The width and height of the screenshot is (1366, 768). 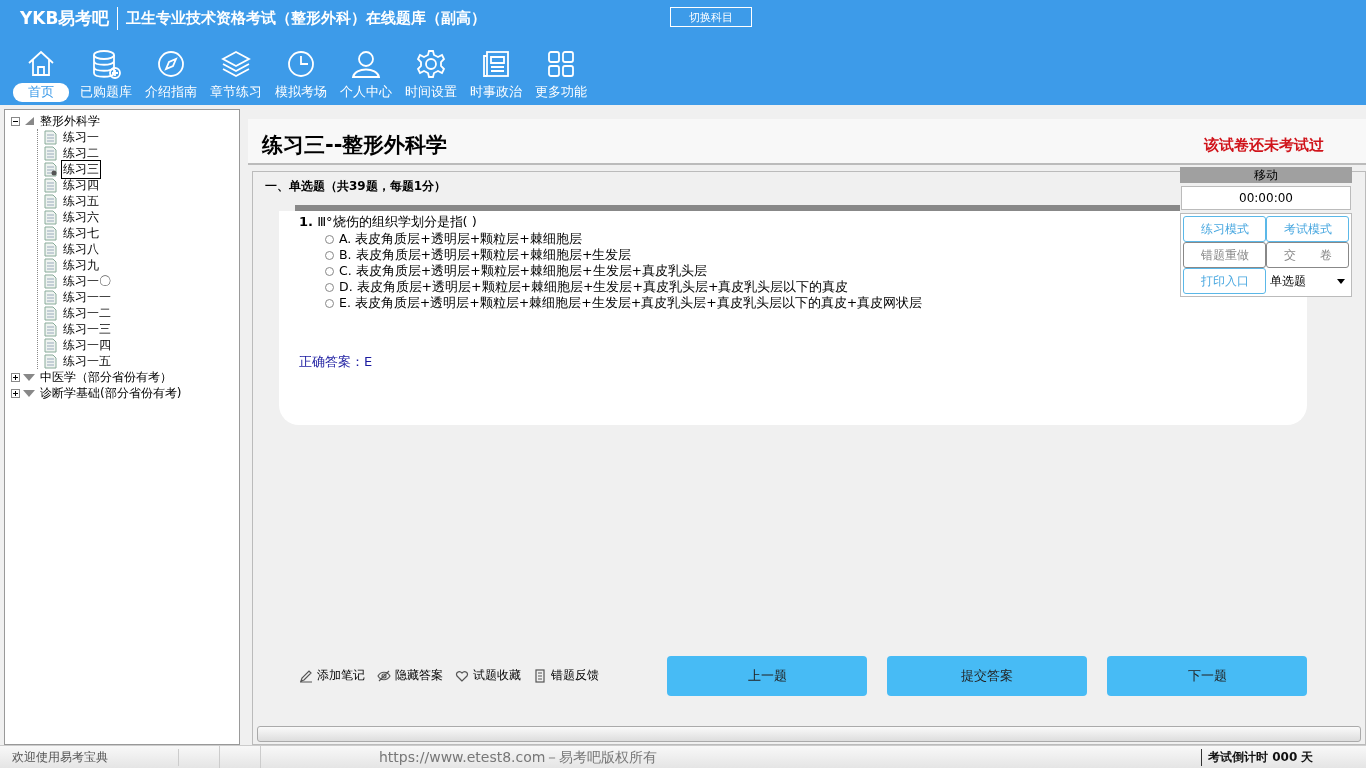 I want to click on horizontal-scrollbar, so click(x=809, y=734).